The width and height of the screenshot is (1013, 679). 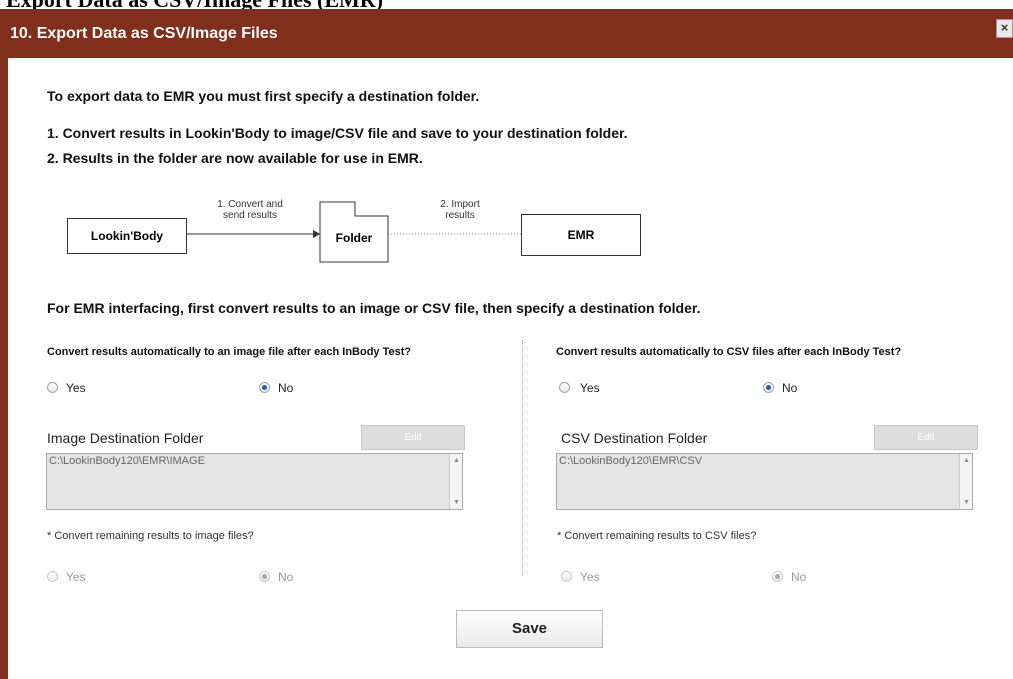 I want to click on image-folder-label: Image Destination Folder, so click(x=125, y=438).